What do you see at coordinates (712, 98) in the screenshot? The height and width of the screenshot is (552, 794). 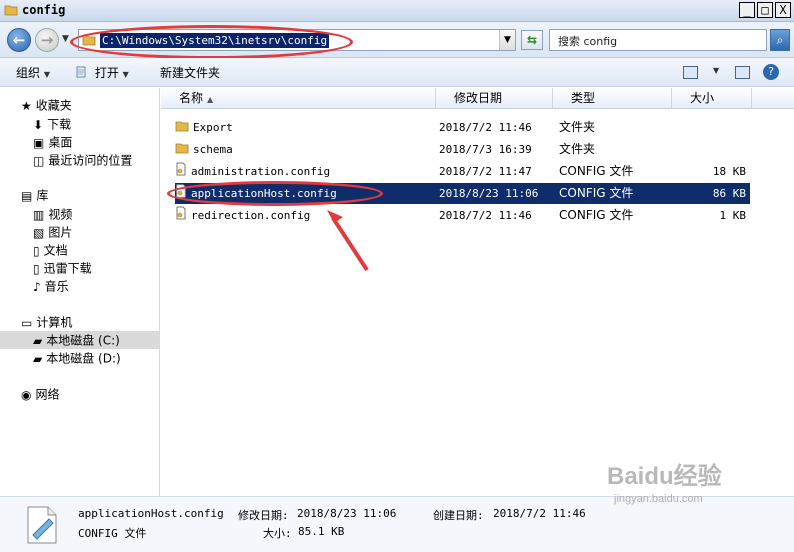 I see `column-header-size: 大小` at bounding box center [712, 98].